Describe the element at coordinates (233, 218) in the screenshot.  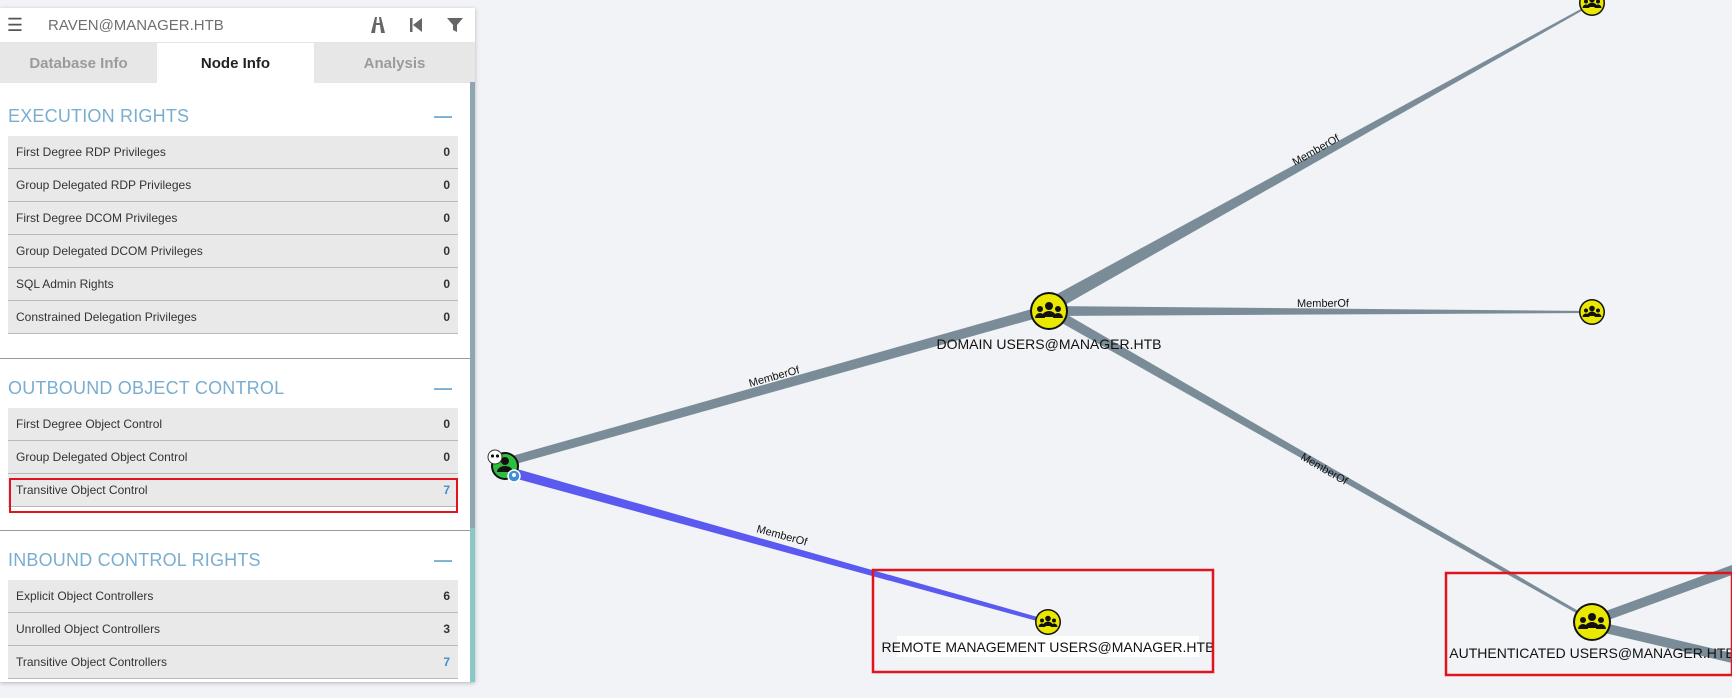
I see `list-item: First Degree DCOM Privileges 0` at that location.